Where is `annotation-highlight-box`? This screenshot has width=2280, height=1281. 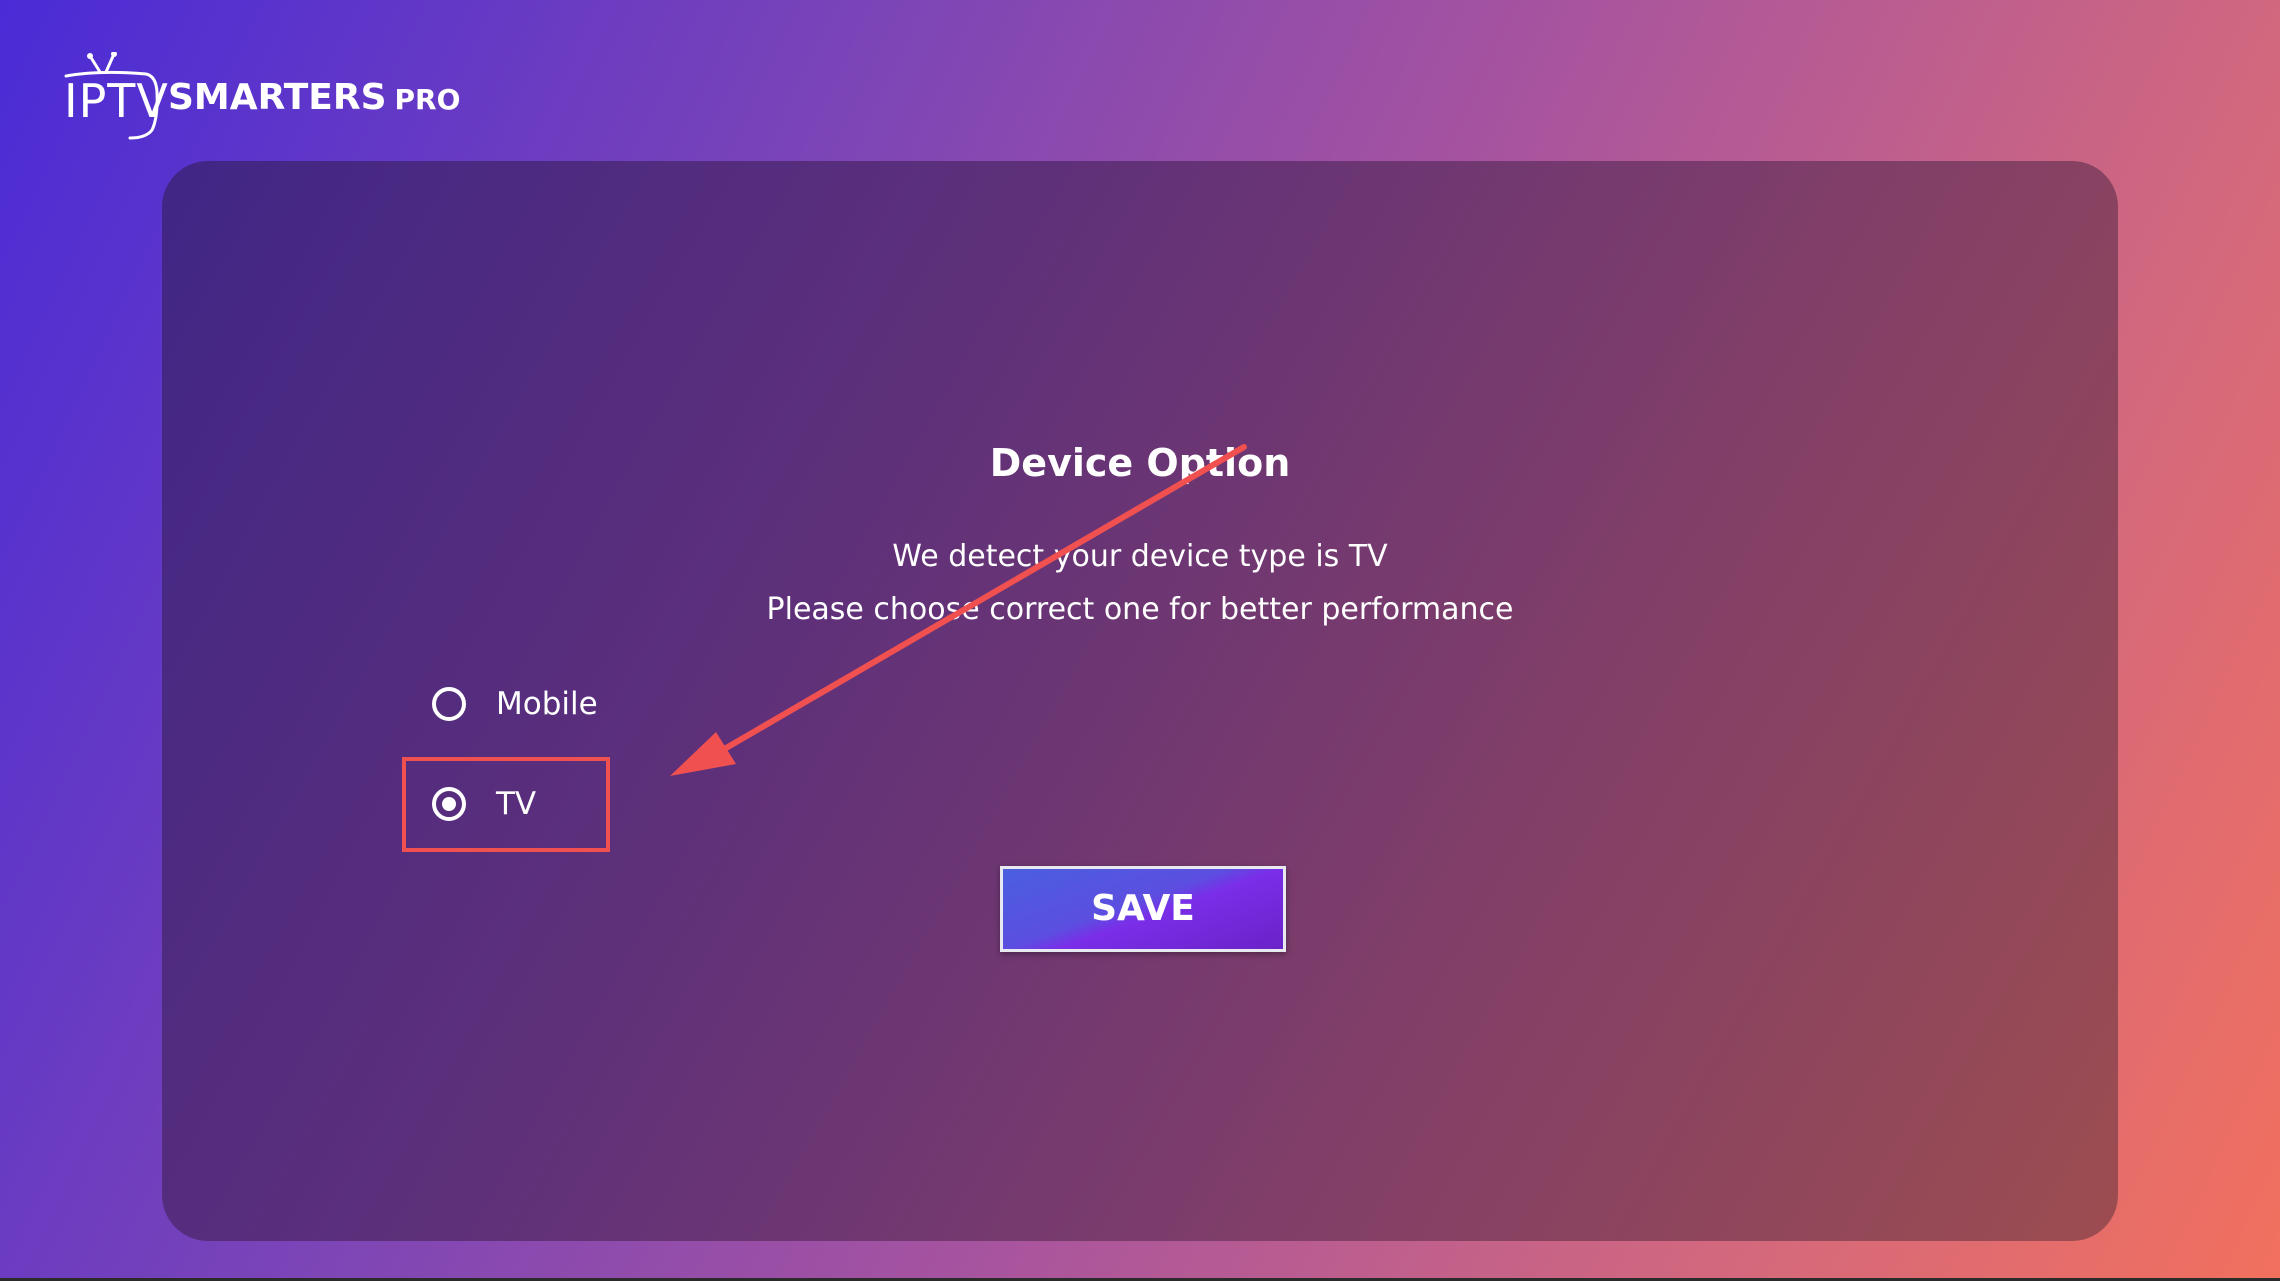 annotation-highlight-box is located at coordinates (506, 804).